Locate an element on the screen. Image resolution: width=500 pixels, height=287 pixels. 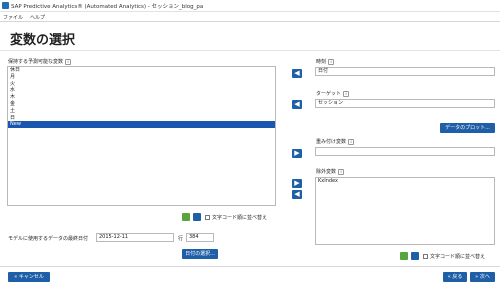
excluded-label-text: 除外変数 is located at coordinates (326, 172).